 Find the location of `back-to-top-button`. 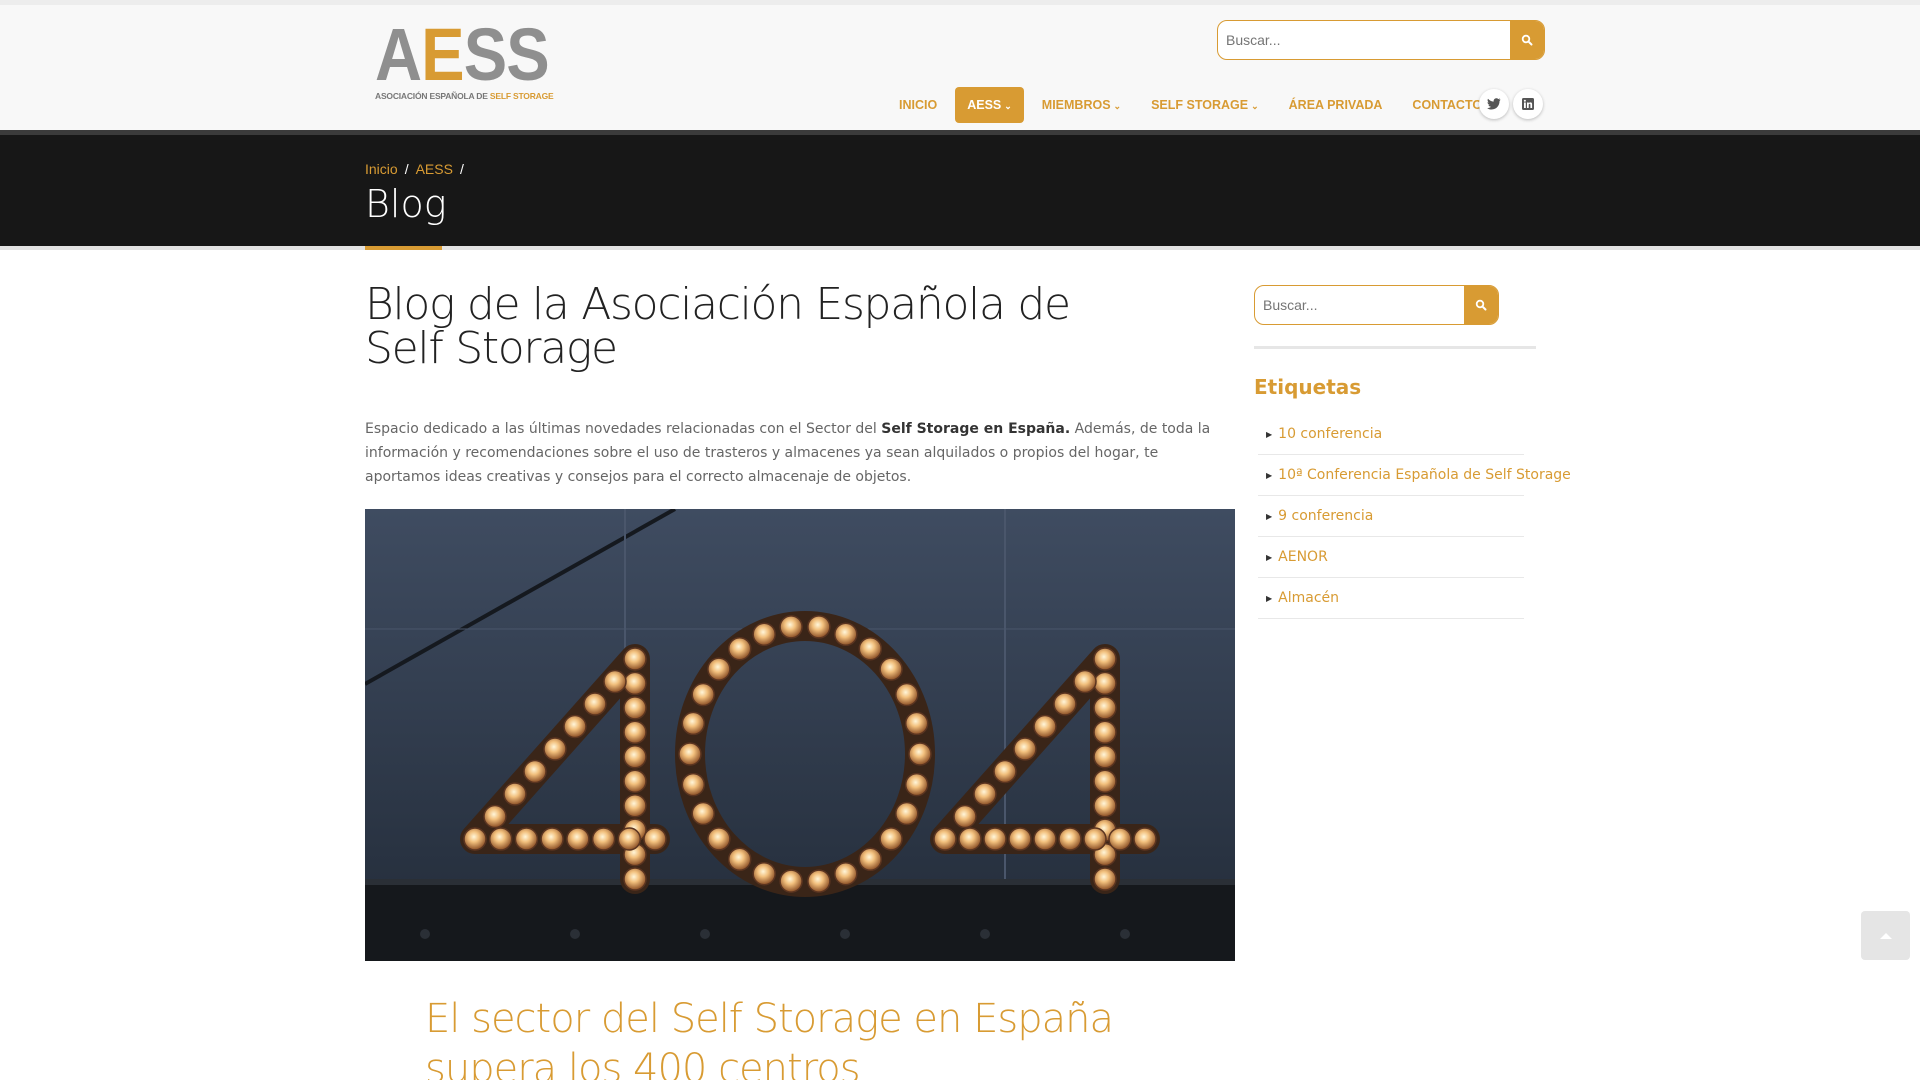

back-to-top-button is located at coordinates (1885, 935).